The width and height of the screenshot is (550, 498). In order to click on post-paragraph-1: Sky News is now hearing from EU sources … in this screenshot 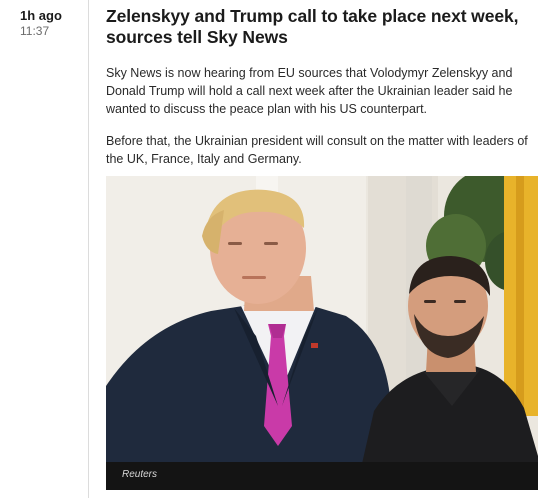, I will do `click(309, 91)`.